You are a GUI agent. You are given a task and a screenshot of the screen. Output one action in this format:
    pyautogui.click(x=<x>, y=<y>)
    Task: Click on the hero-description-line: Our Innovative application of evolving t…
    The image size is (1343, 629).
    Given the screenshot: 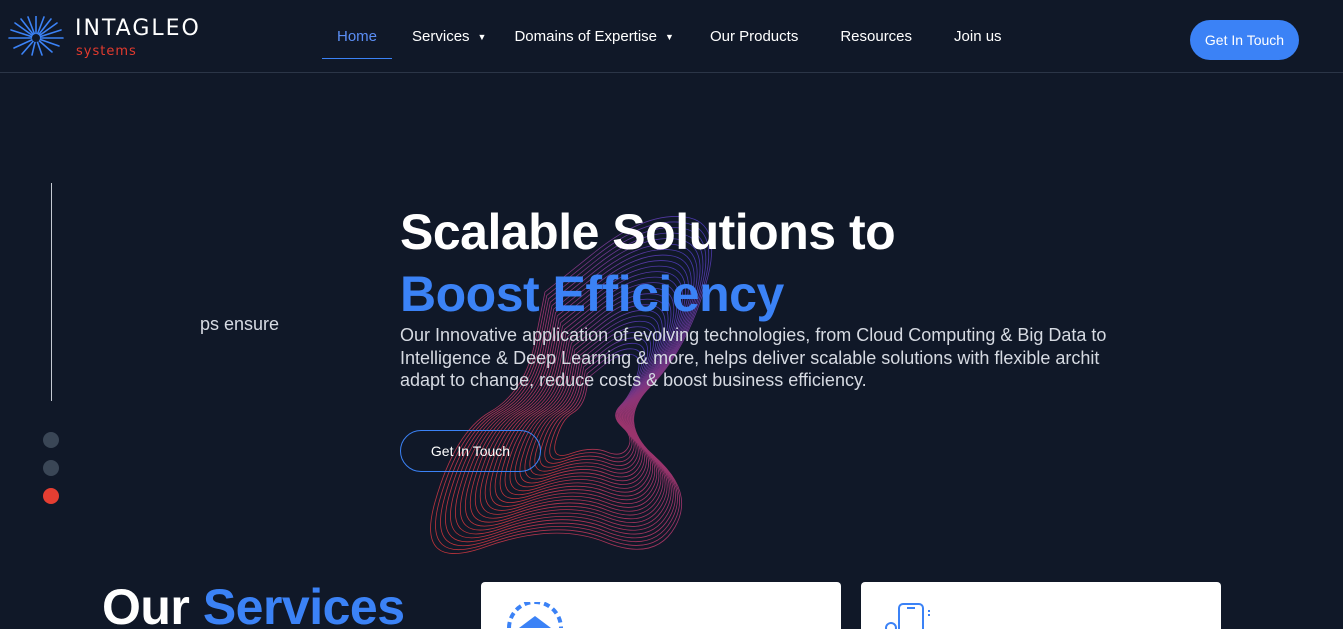 What is the action you would take?
    pyautogui.click(x=753, y=335)
    